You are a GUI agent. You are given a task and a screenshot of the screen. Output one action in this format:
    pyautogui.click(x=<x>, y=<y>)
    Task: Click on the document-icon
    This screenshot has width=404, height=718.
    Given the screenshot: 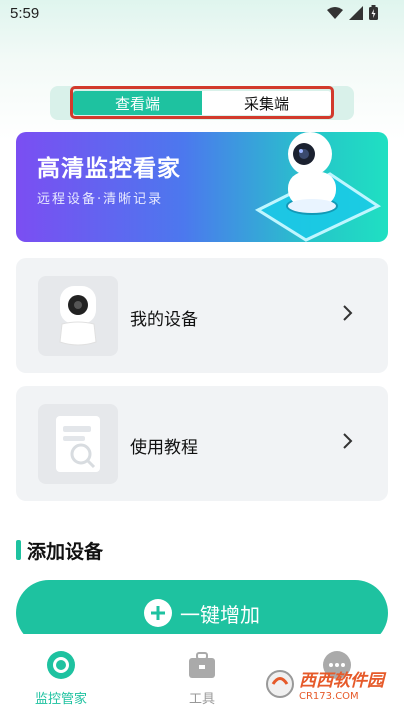 What is the action you would take?
    pyautogui.click(x=78, y=444)
    